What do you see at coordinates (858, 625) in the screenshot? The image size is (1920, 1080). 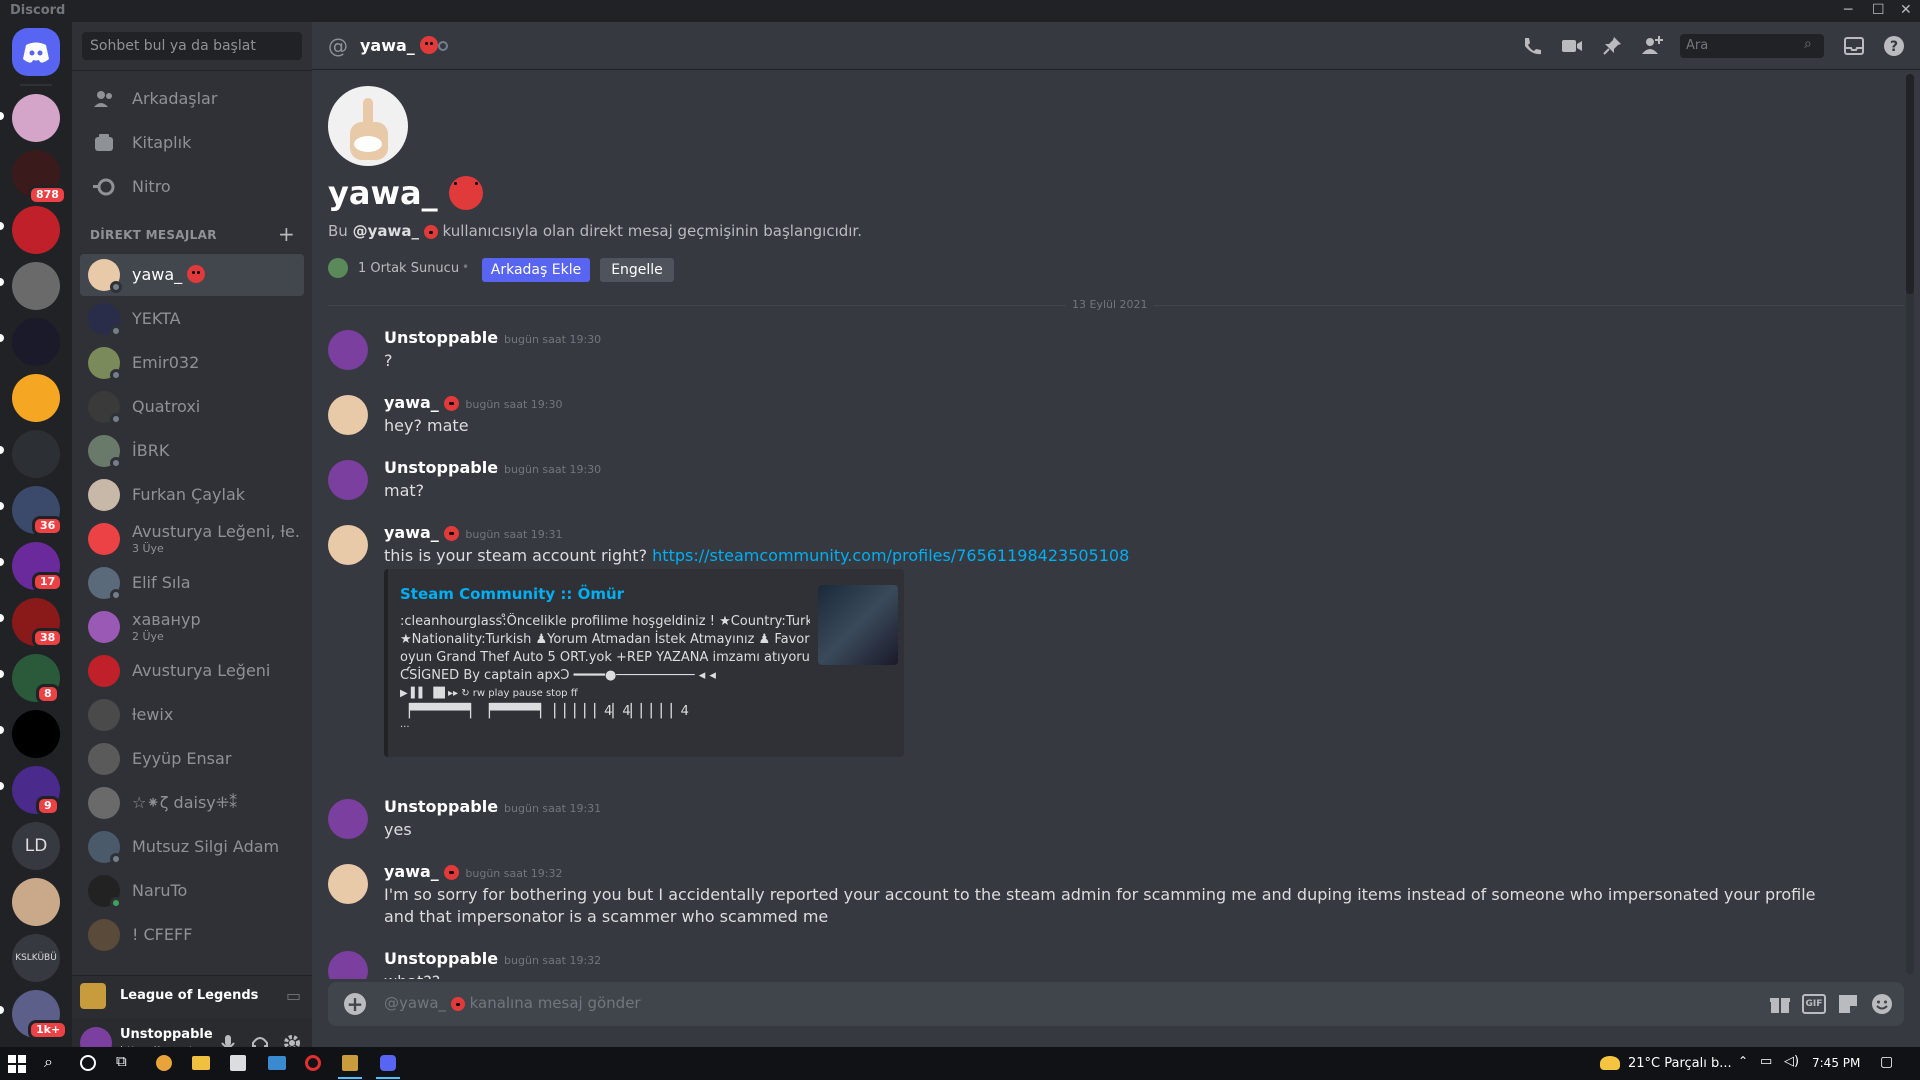 I see `embed-thumbnail` at bounding box center [858, 625].